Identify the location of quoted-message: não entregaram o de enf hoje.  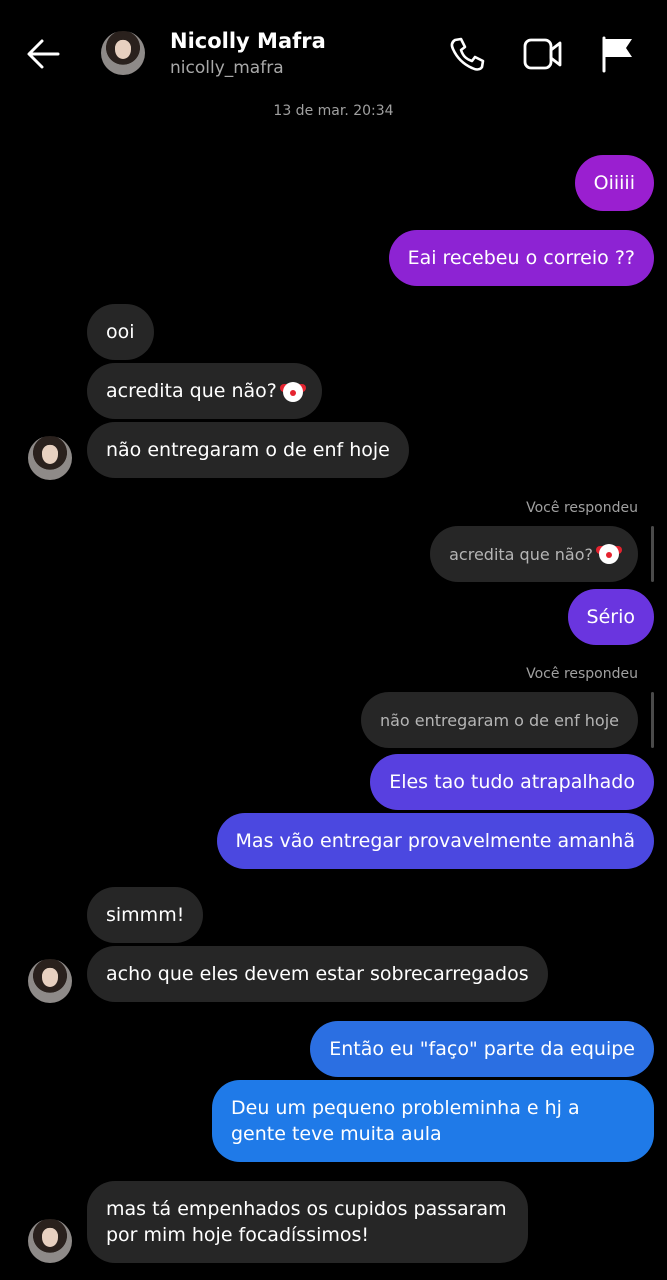
(499, 720).